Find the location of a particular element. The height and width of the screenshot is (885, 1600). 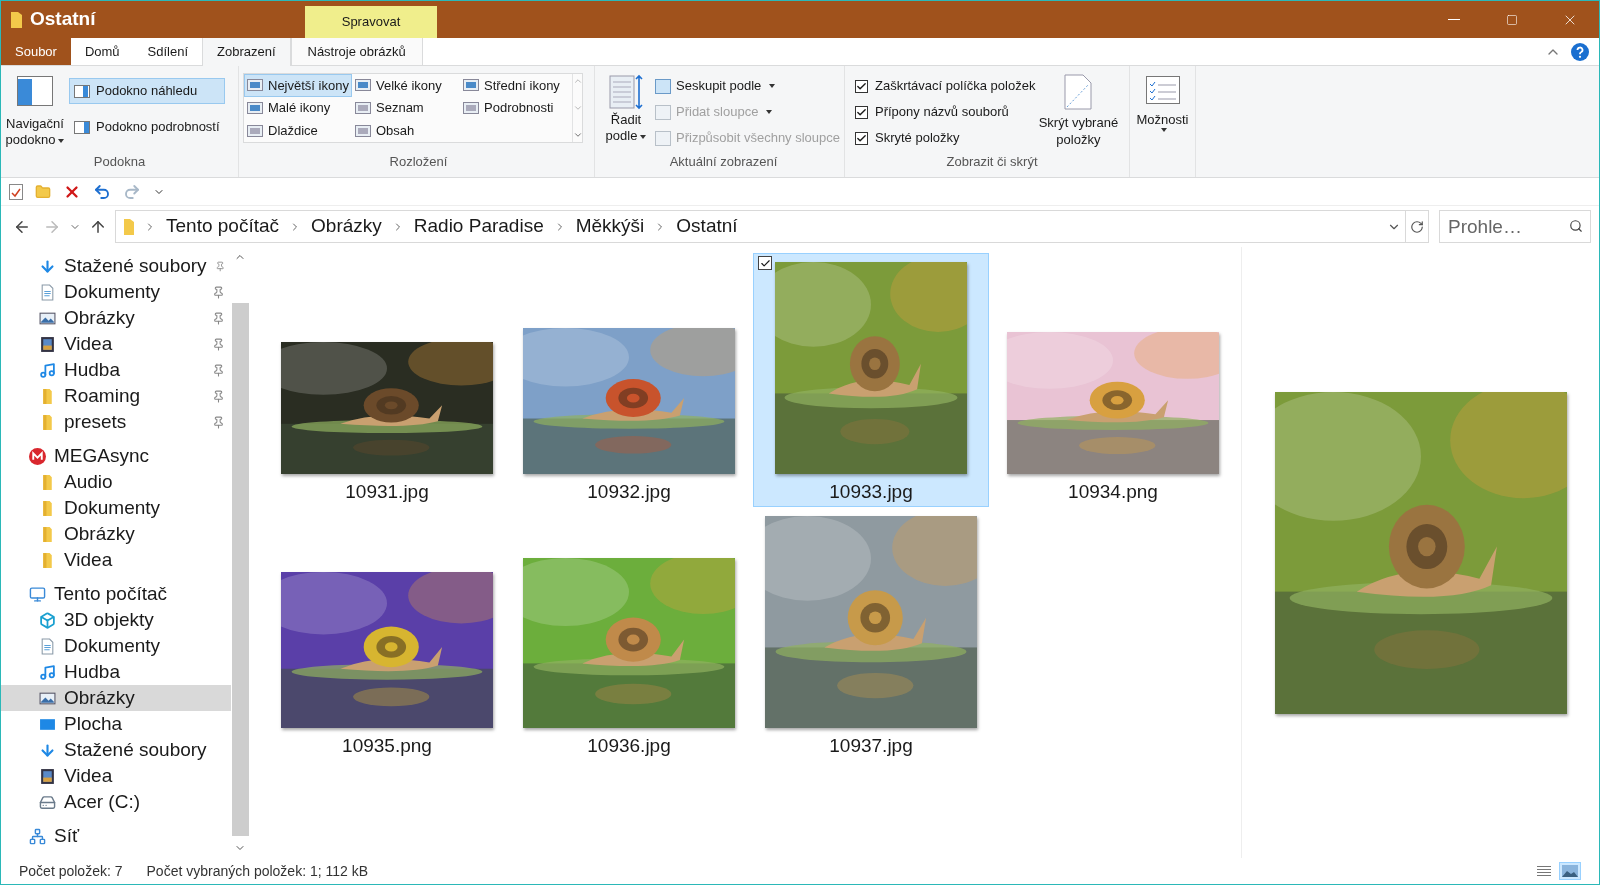

item-checkbox is located at coordinates (765, 263).